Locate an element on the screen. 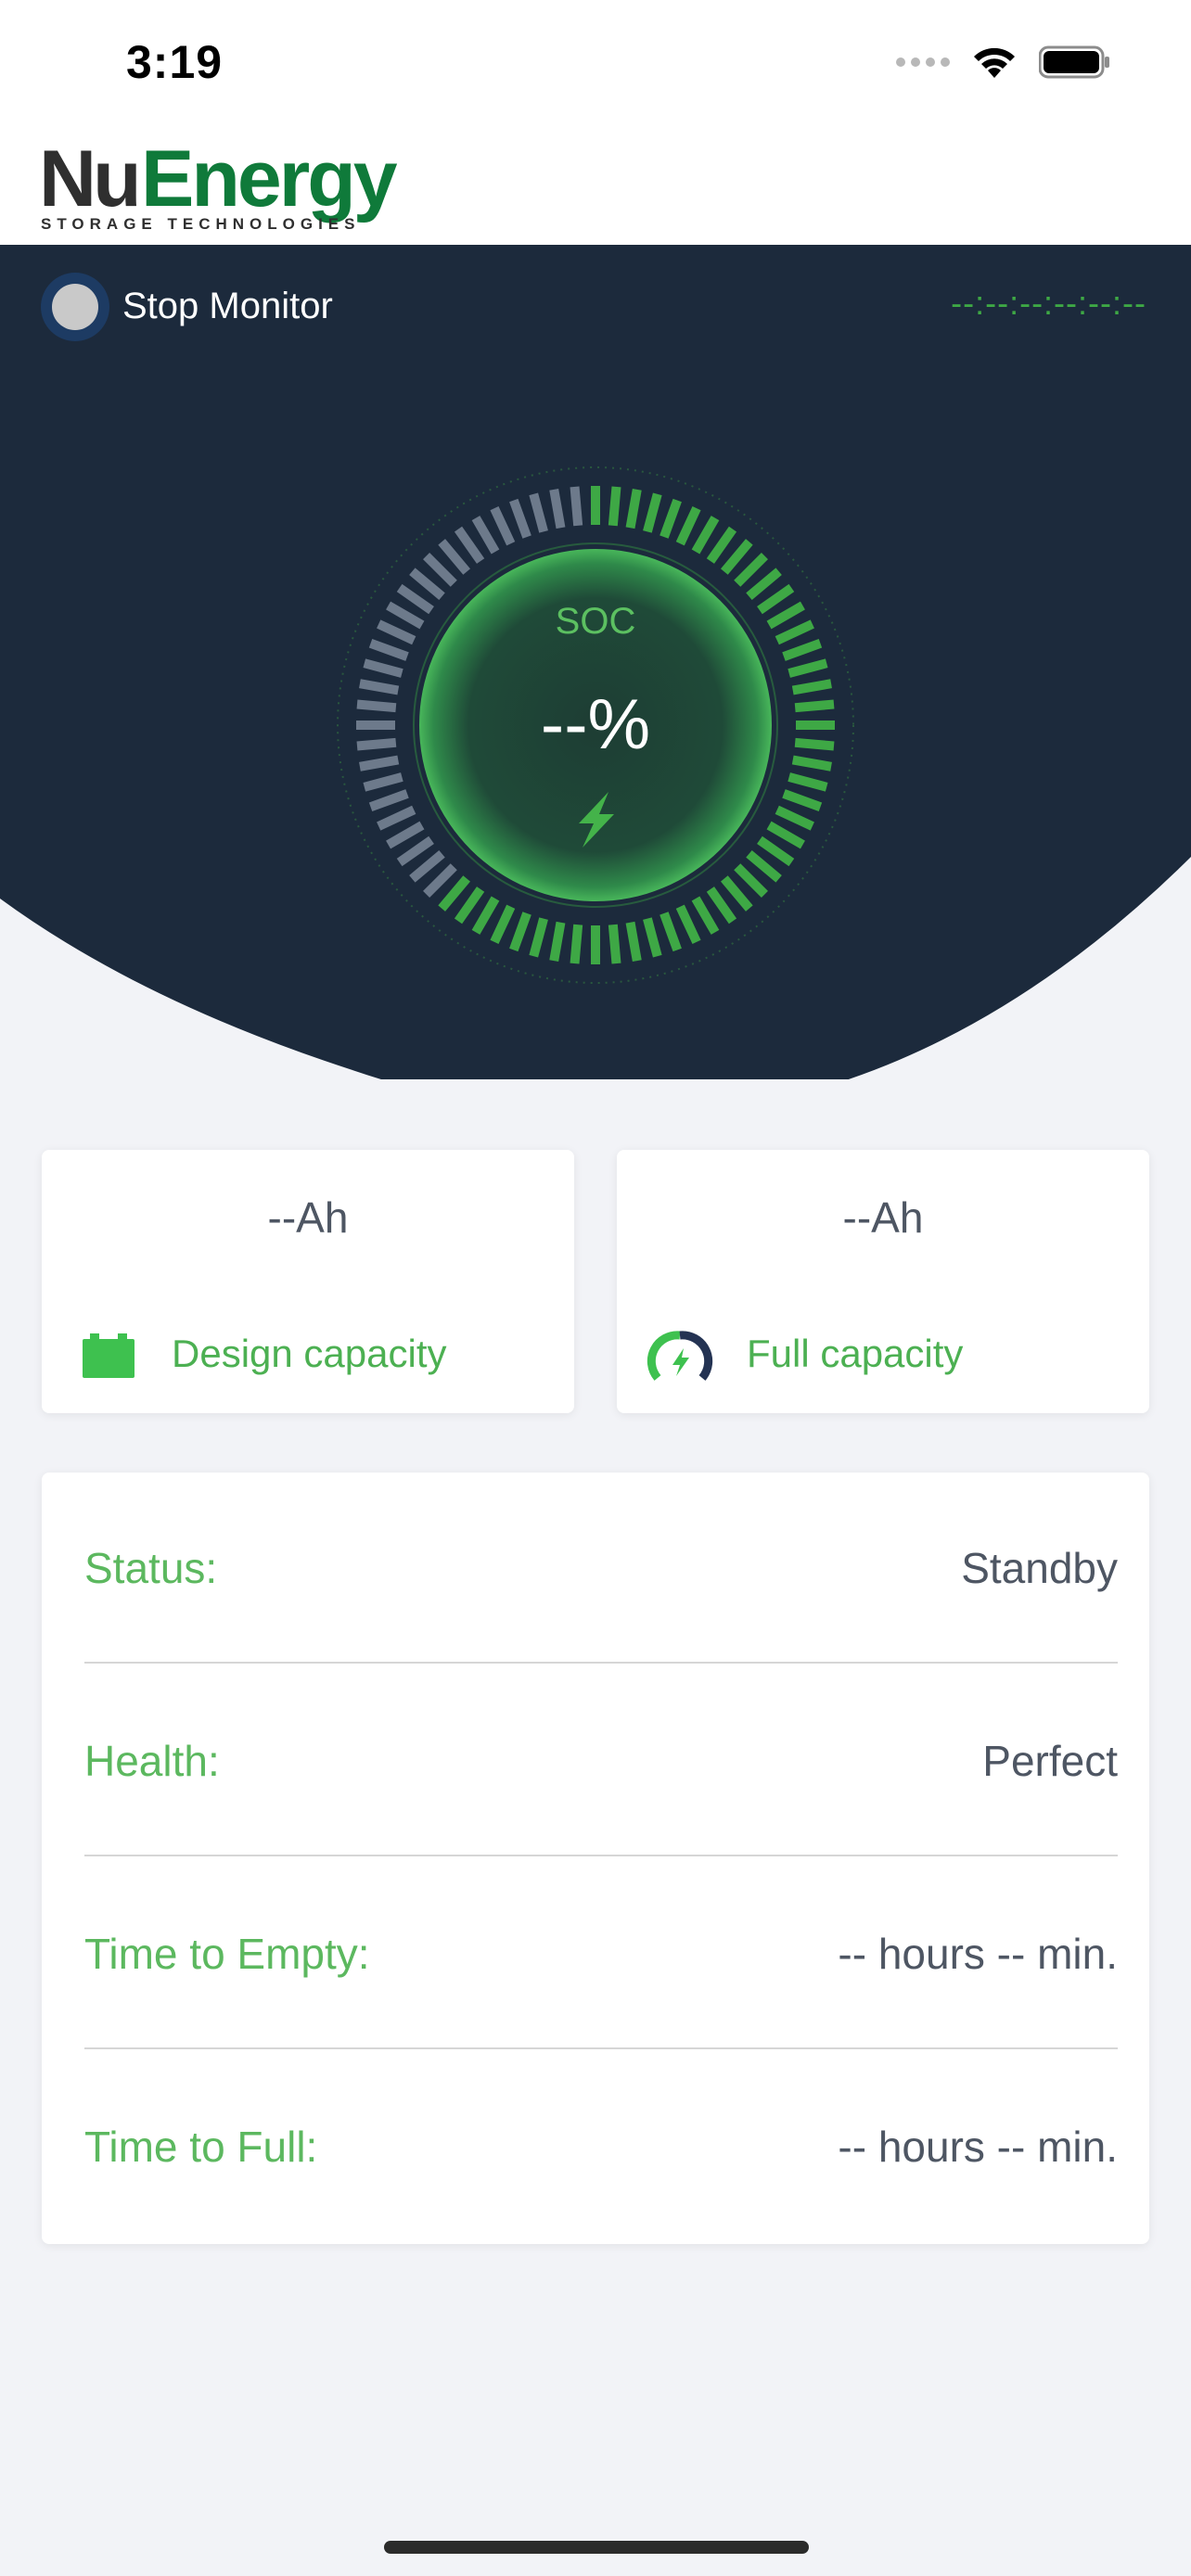  time-to-full-value: -- hours -- min. is located at coordinates (978, 2147).